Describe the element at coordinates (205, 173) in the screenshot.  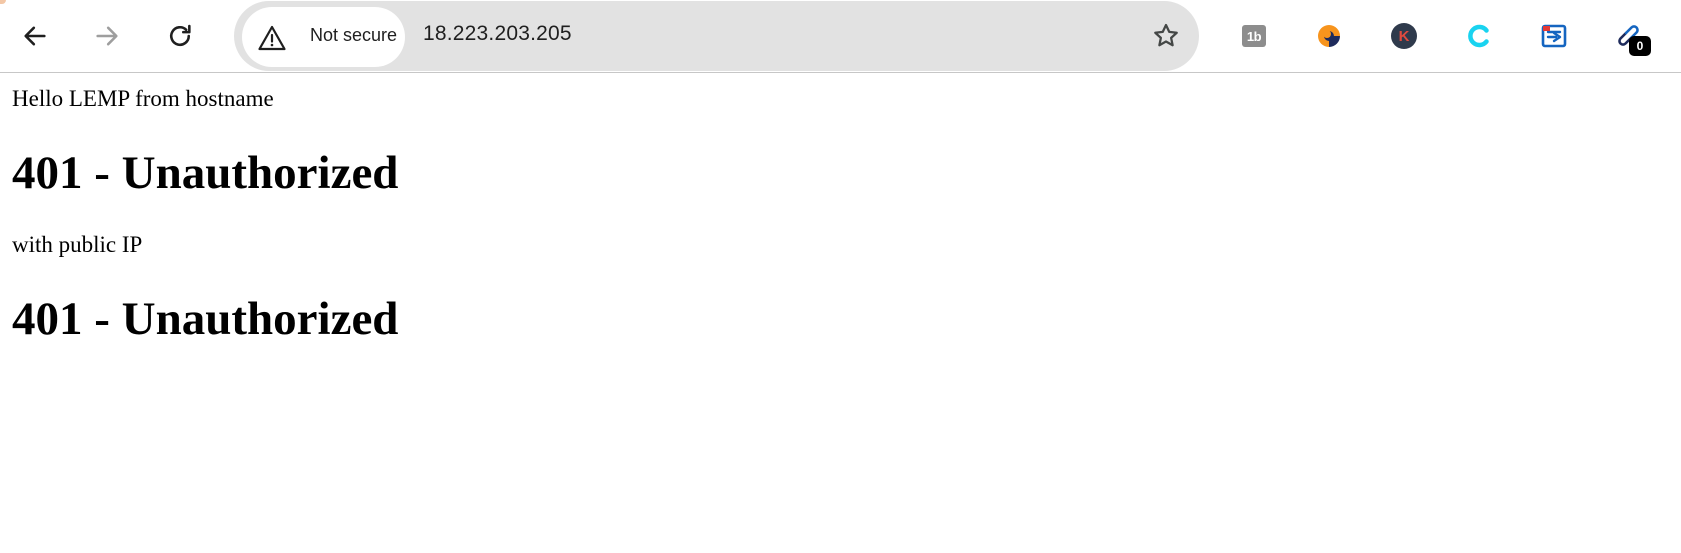
I see `unauthorized-heading-1: 401 - Unauthorized` at that location.